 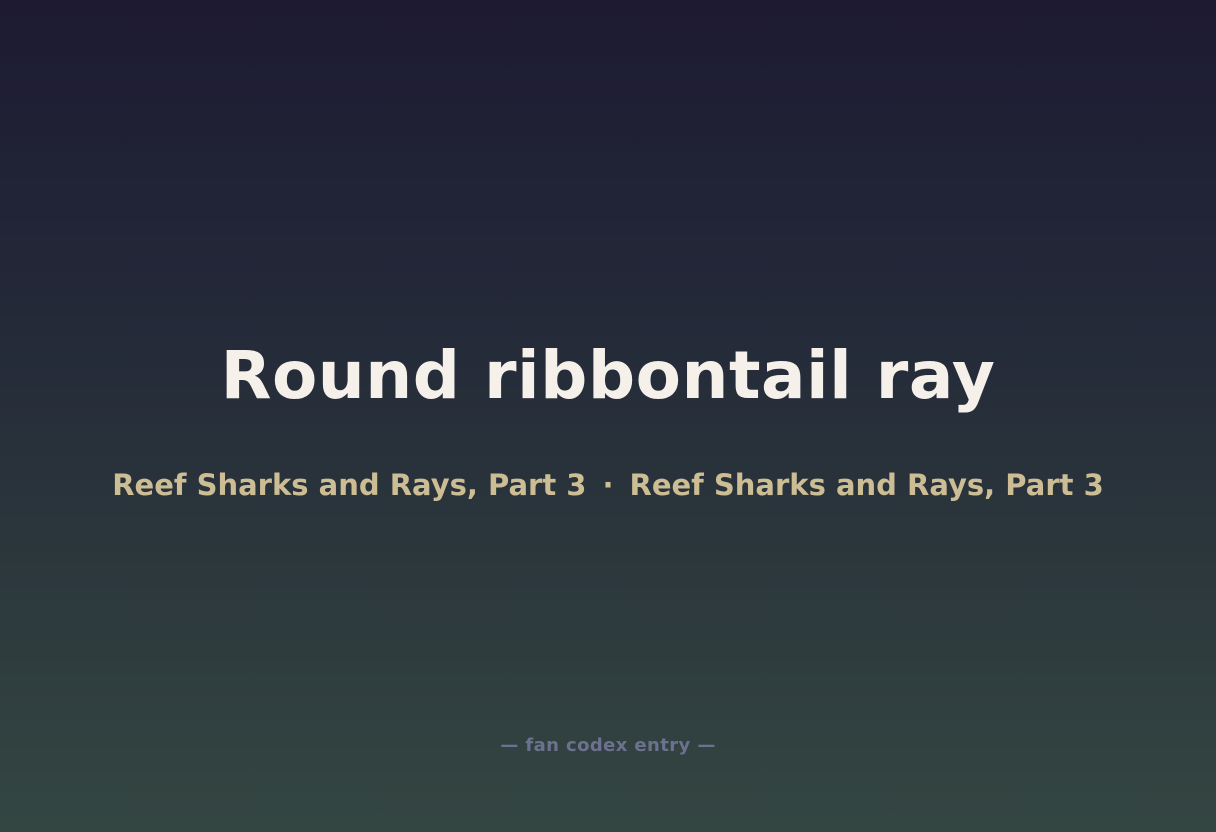 I want to click on subtitle-left: Reef Sharks and Rays, Part 3, so click(x=349, y=485).